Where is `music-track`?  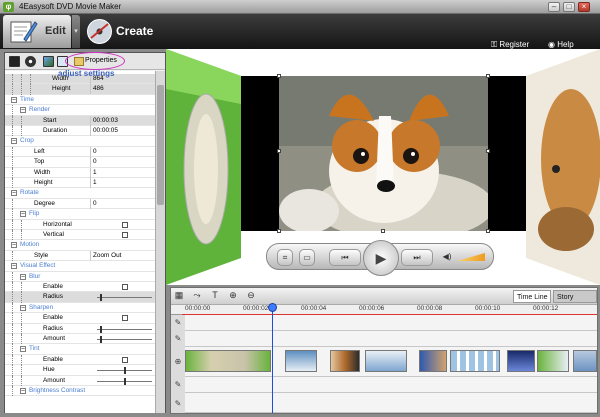
music-track is located at coordinates (391, 403).